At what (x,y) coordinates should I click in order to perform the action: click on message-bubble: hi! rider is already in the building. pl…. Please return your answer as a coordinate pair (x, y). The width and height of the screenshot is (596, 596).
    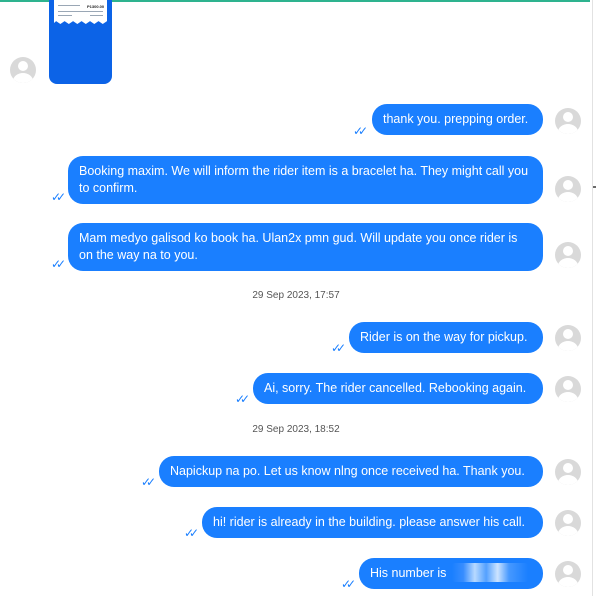
    Looking at the image, I should click on (372, 522).